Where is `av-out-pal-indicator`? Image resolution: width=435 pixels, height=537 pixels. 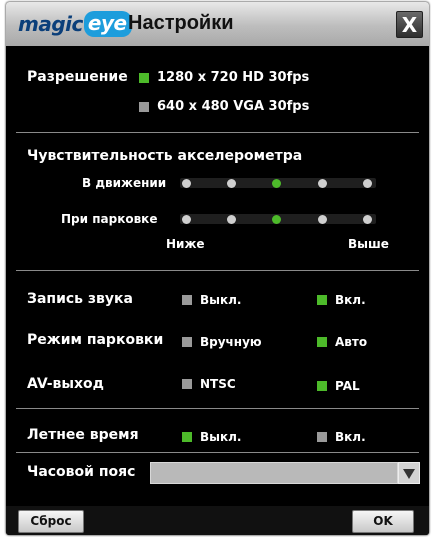 av-out-pal-indicator is located at coordinates (322, 386).